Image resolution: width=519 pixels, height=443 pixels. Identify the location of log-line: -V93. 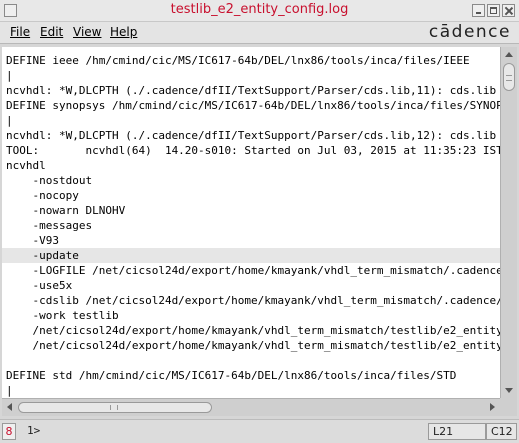
(32, 240).